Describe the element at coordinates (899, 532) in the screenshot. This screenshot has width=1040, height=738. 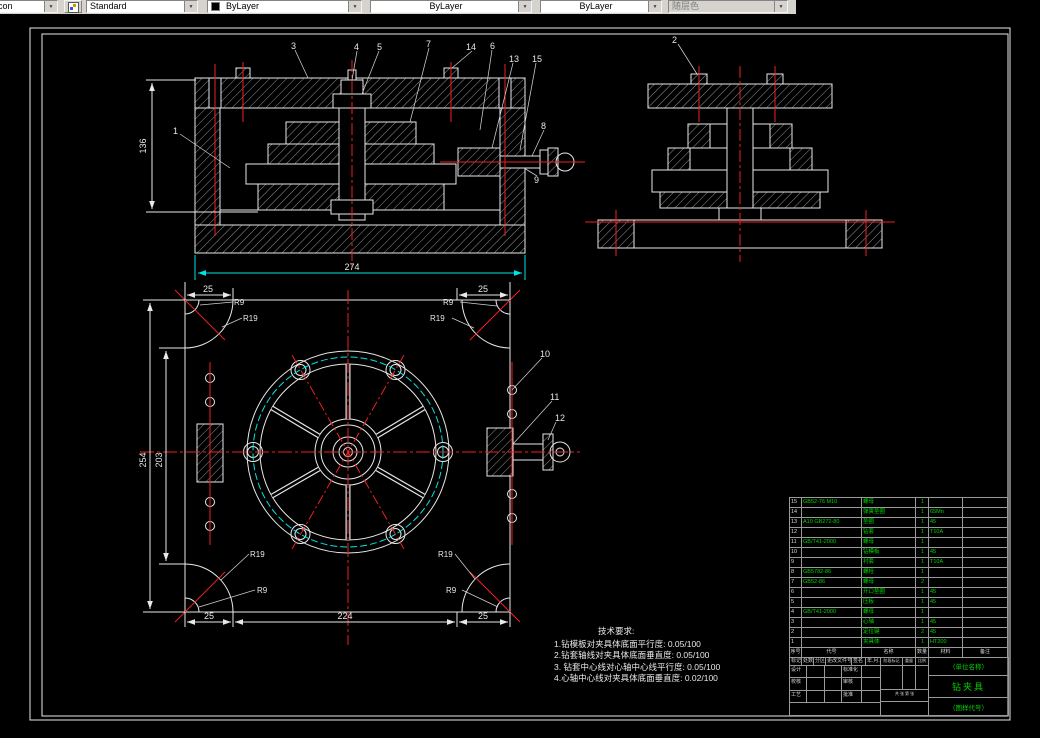
I see `bom-row: 12 钻套 1 T10A` at that location.